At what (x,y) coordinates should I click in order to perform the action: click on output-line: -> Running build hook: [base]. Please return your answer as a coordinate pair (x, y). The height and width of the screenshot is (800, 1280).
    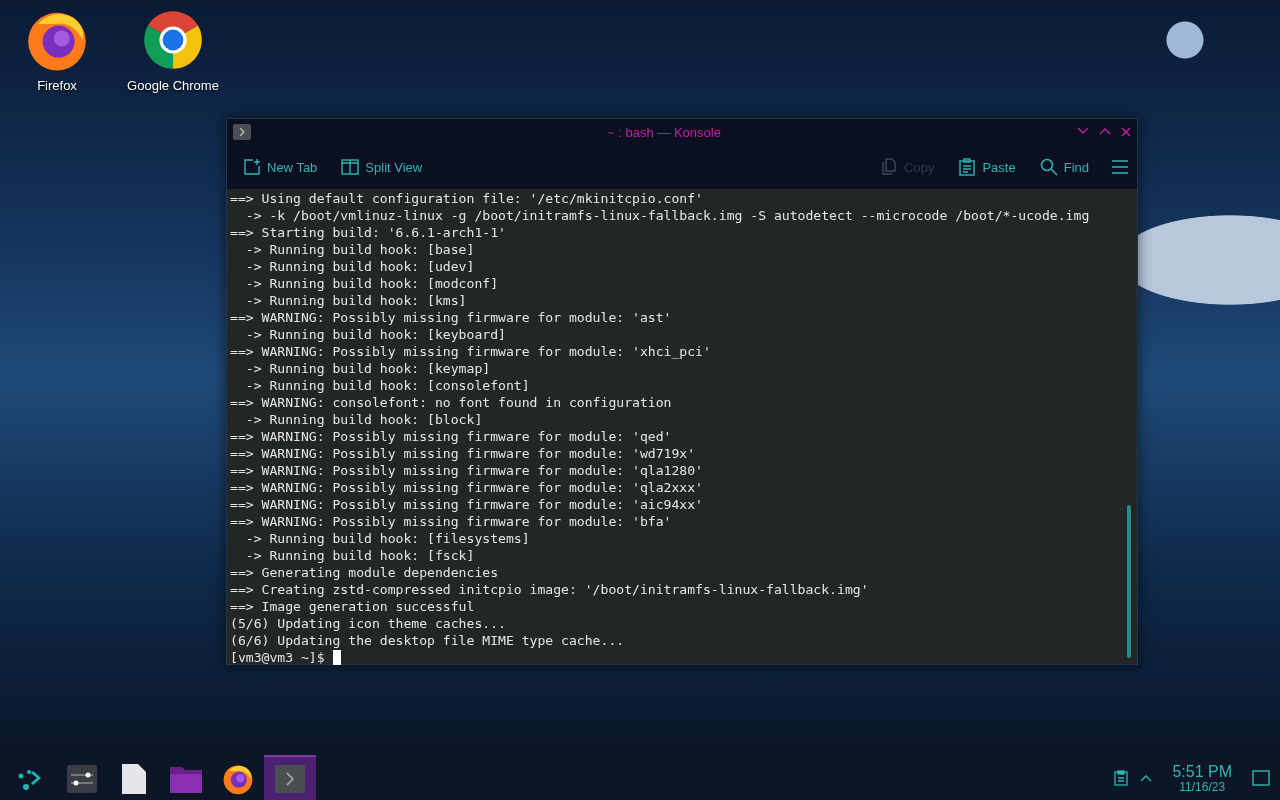
    Looking at the image, I should click on (360, 249).